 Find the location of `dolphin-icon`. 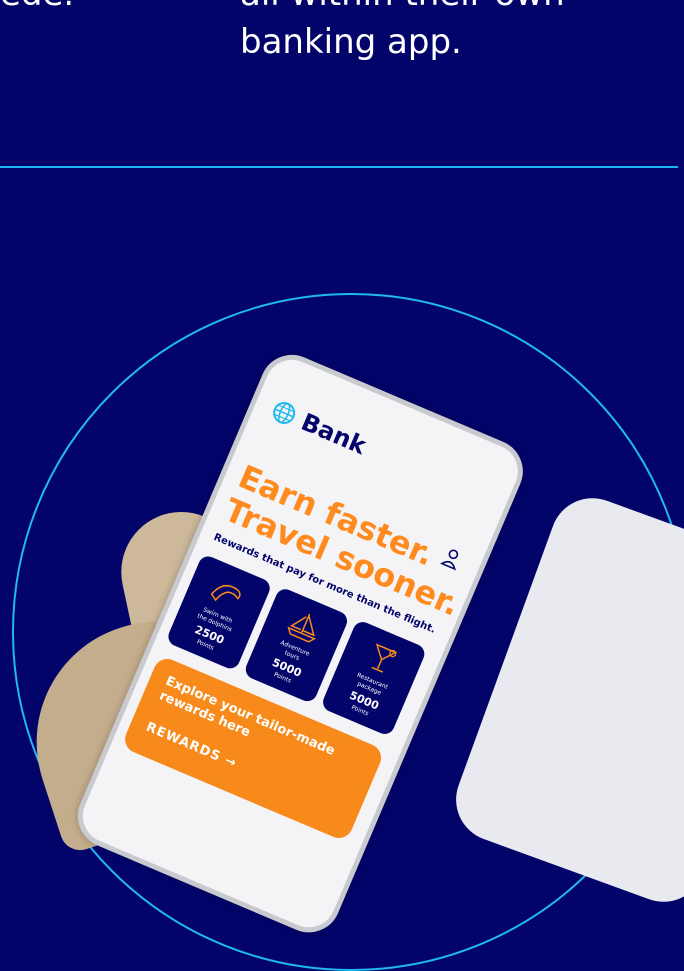

dolphin-icon is located at coordinates (225, 593).